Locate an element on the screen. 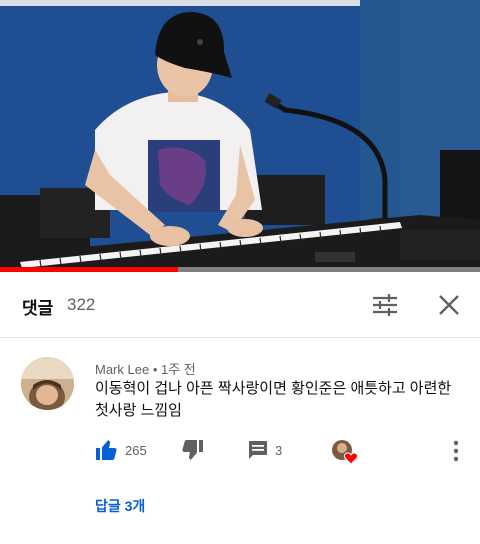 The width and height of the screenshot is (480, 544). avatar-image is located at coordinates (47, 383).